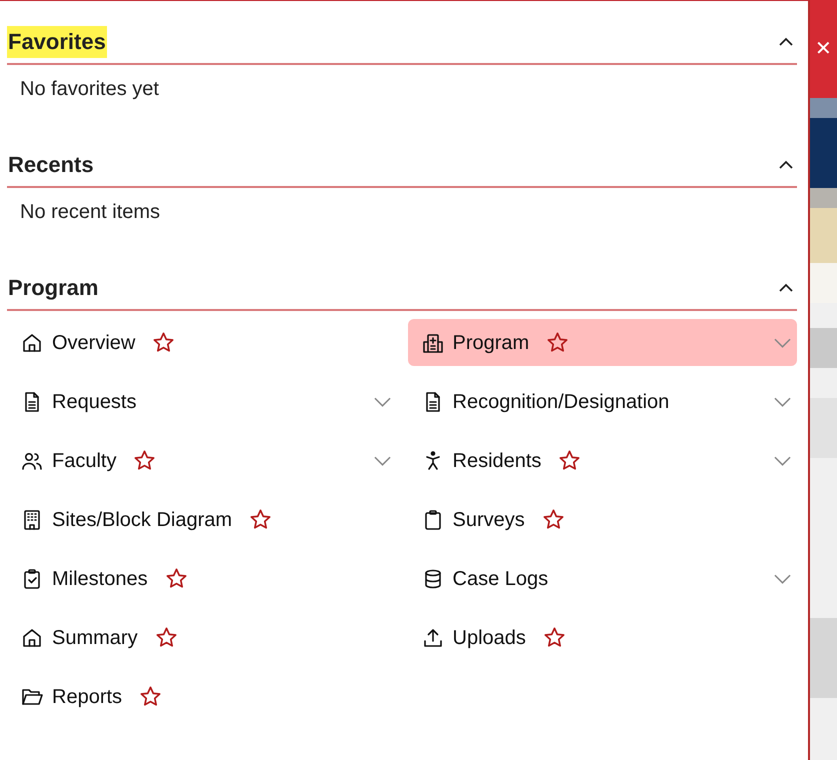 The image size is (837, 760). What do you see at coordinates (32, 519) in the screenshot?
I see `building-icon` at bounding box center [32, 519].